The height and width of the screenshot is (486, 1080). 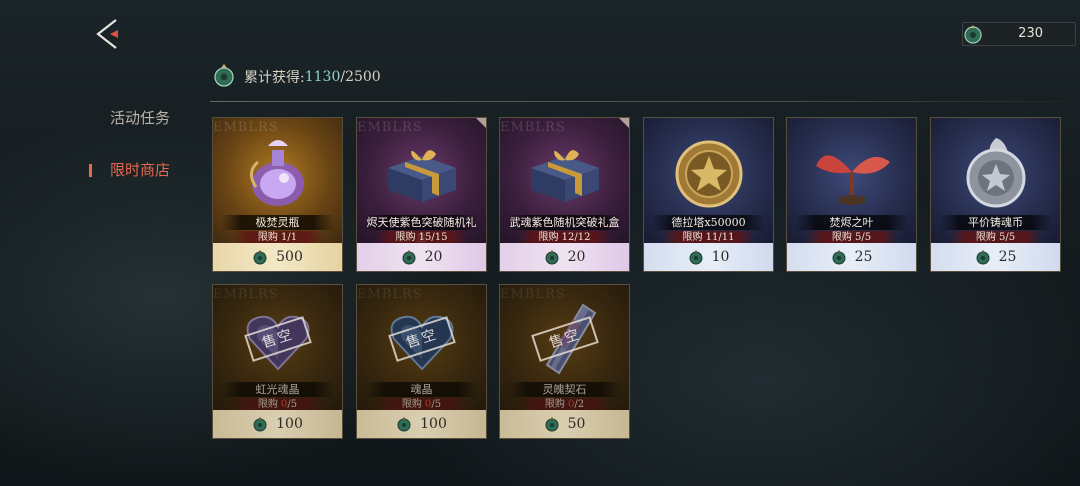 What do you see at coordinates (709, 174) in the screenshot?
I see `gold-coin-icon` at bounding box center [709, 174].